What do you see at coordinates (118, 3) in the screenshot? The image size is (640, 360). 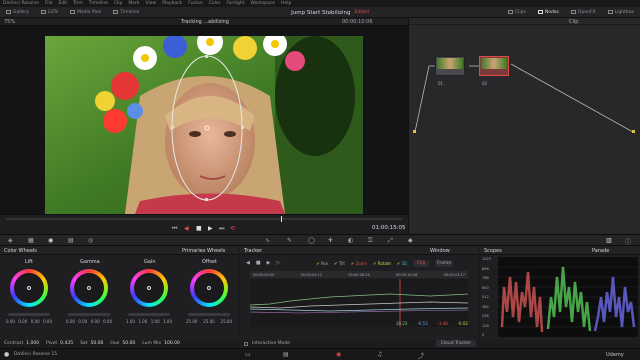 I see `menu-item: Clip` at bounding box center [118, 3].